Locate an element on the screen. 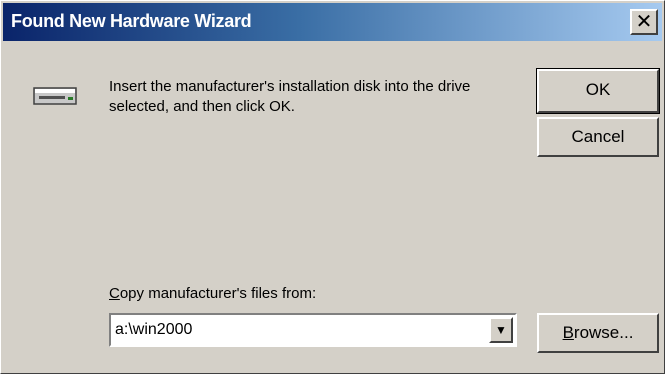  ok-label: OK is located at coordinates (598, 89).